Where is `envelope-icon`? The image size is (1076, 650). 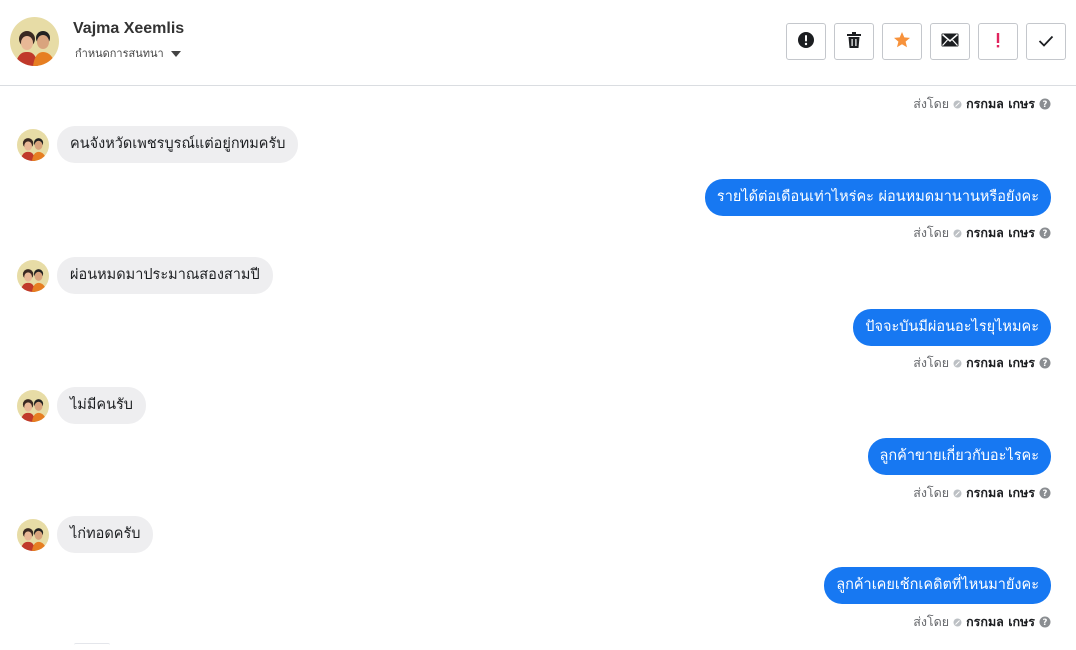 envelope-icon is located at coordinates (950, 41).